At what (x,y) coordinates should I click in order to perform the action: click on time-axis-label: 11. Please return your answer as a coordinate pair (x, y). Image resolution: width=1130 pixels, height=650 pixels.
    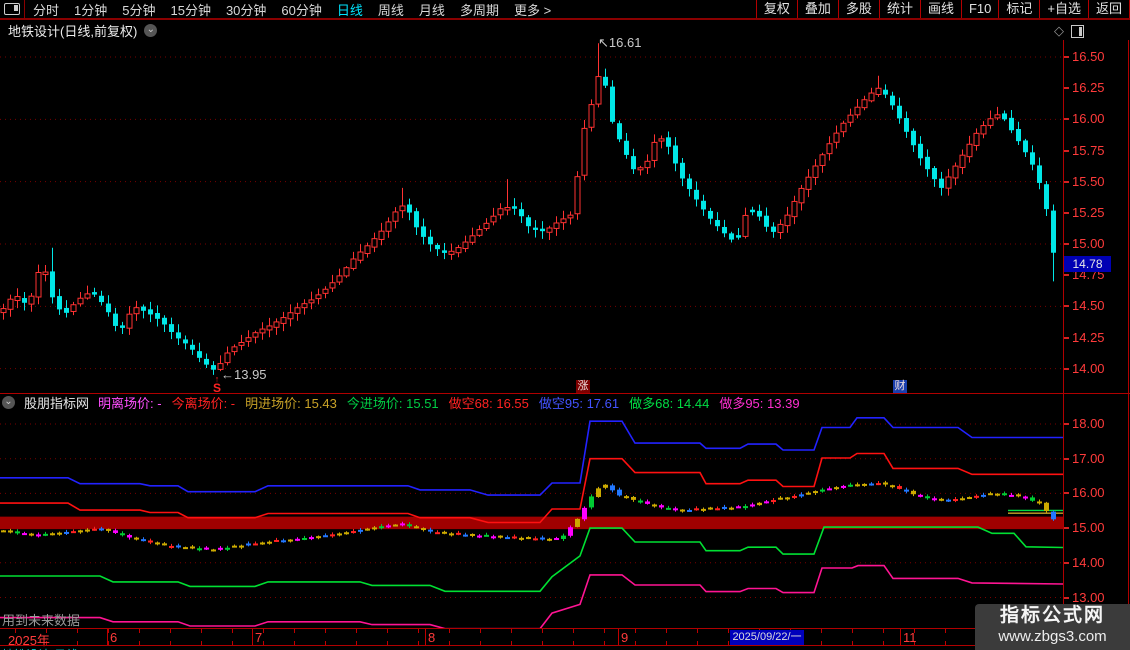
    Looking at the image, I should click on (910, 637).